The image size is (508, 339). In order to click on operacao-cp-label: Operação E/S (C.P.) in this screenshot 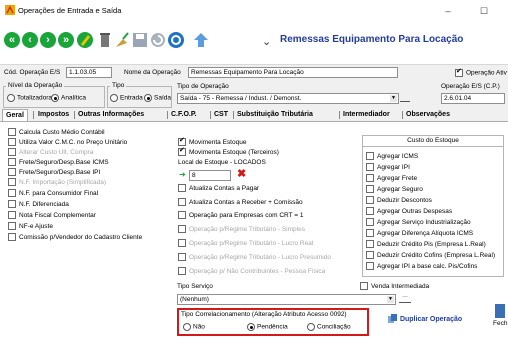, I will do `click(470, 86)`.